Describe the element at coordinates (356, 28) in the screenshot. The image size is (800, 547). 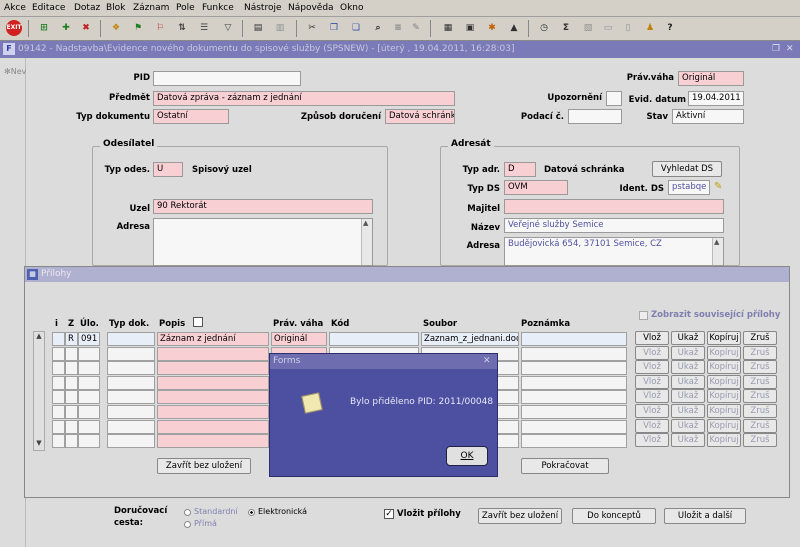
I see `paste-icon: ❏` at that location.